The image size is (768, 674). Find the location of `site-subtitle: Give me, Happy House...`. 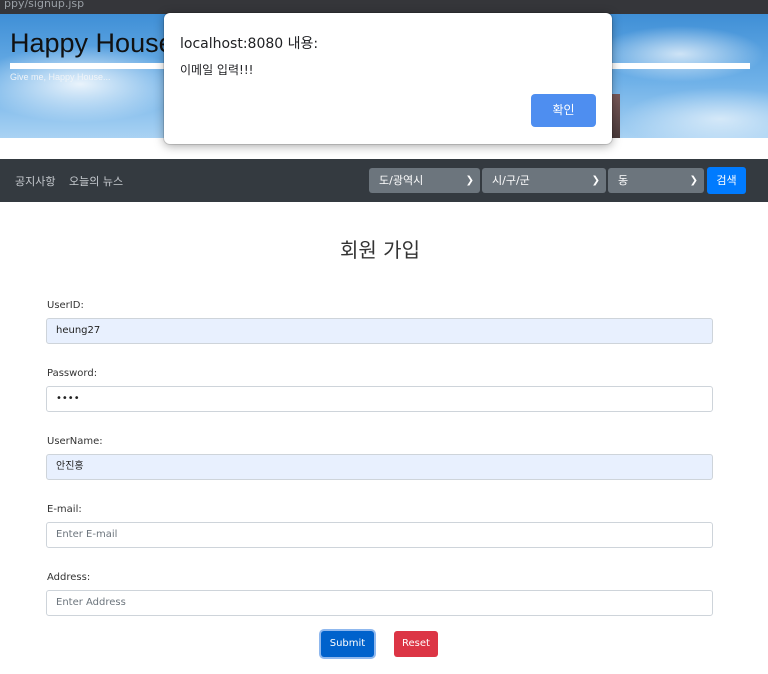

site-subtitle: Give me, Happy House... is located at coordinates (60, 77).